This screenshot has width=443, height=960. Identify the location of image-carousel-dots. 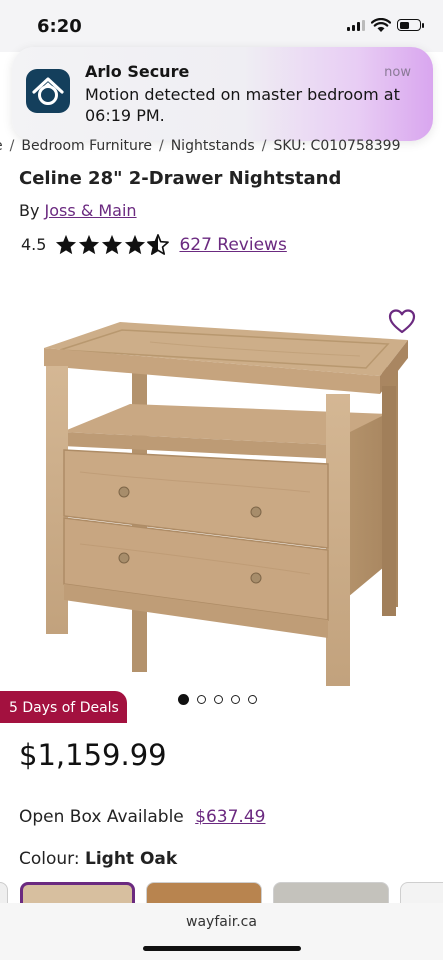
(217, 699).